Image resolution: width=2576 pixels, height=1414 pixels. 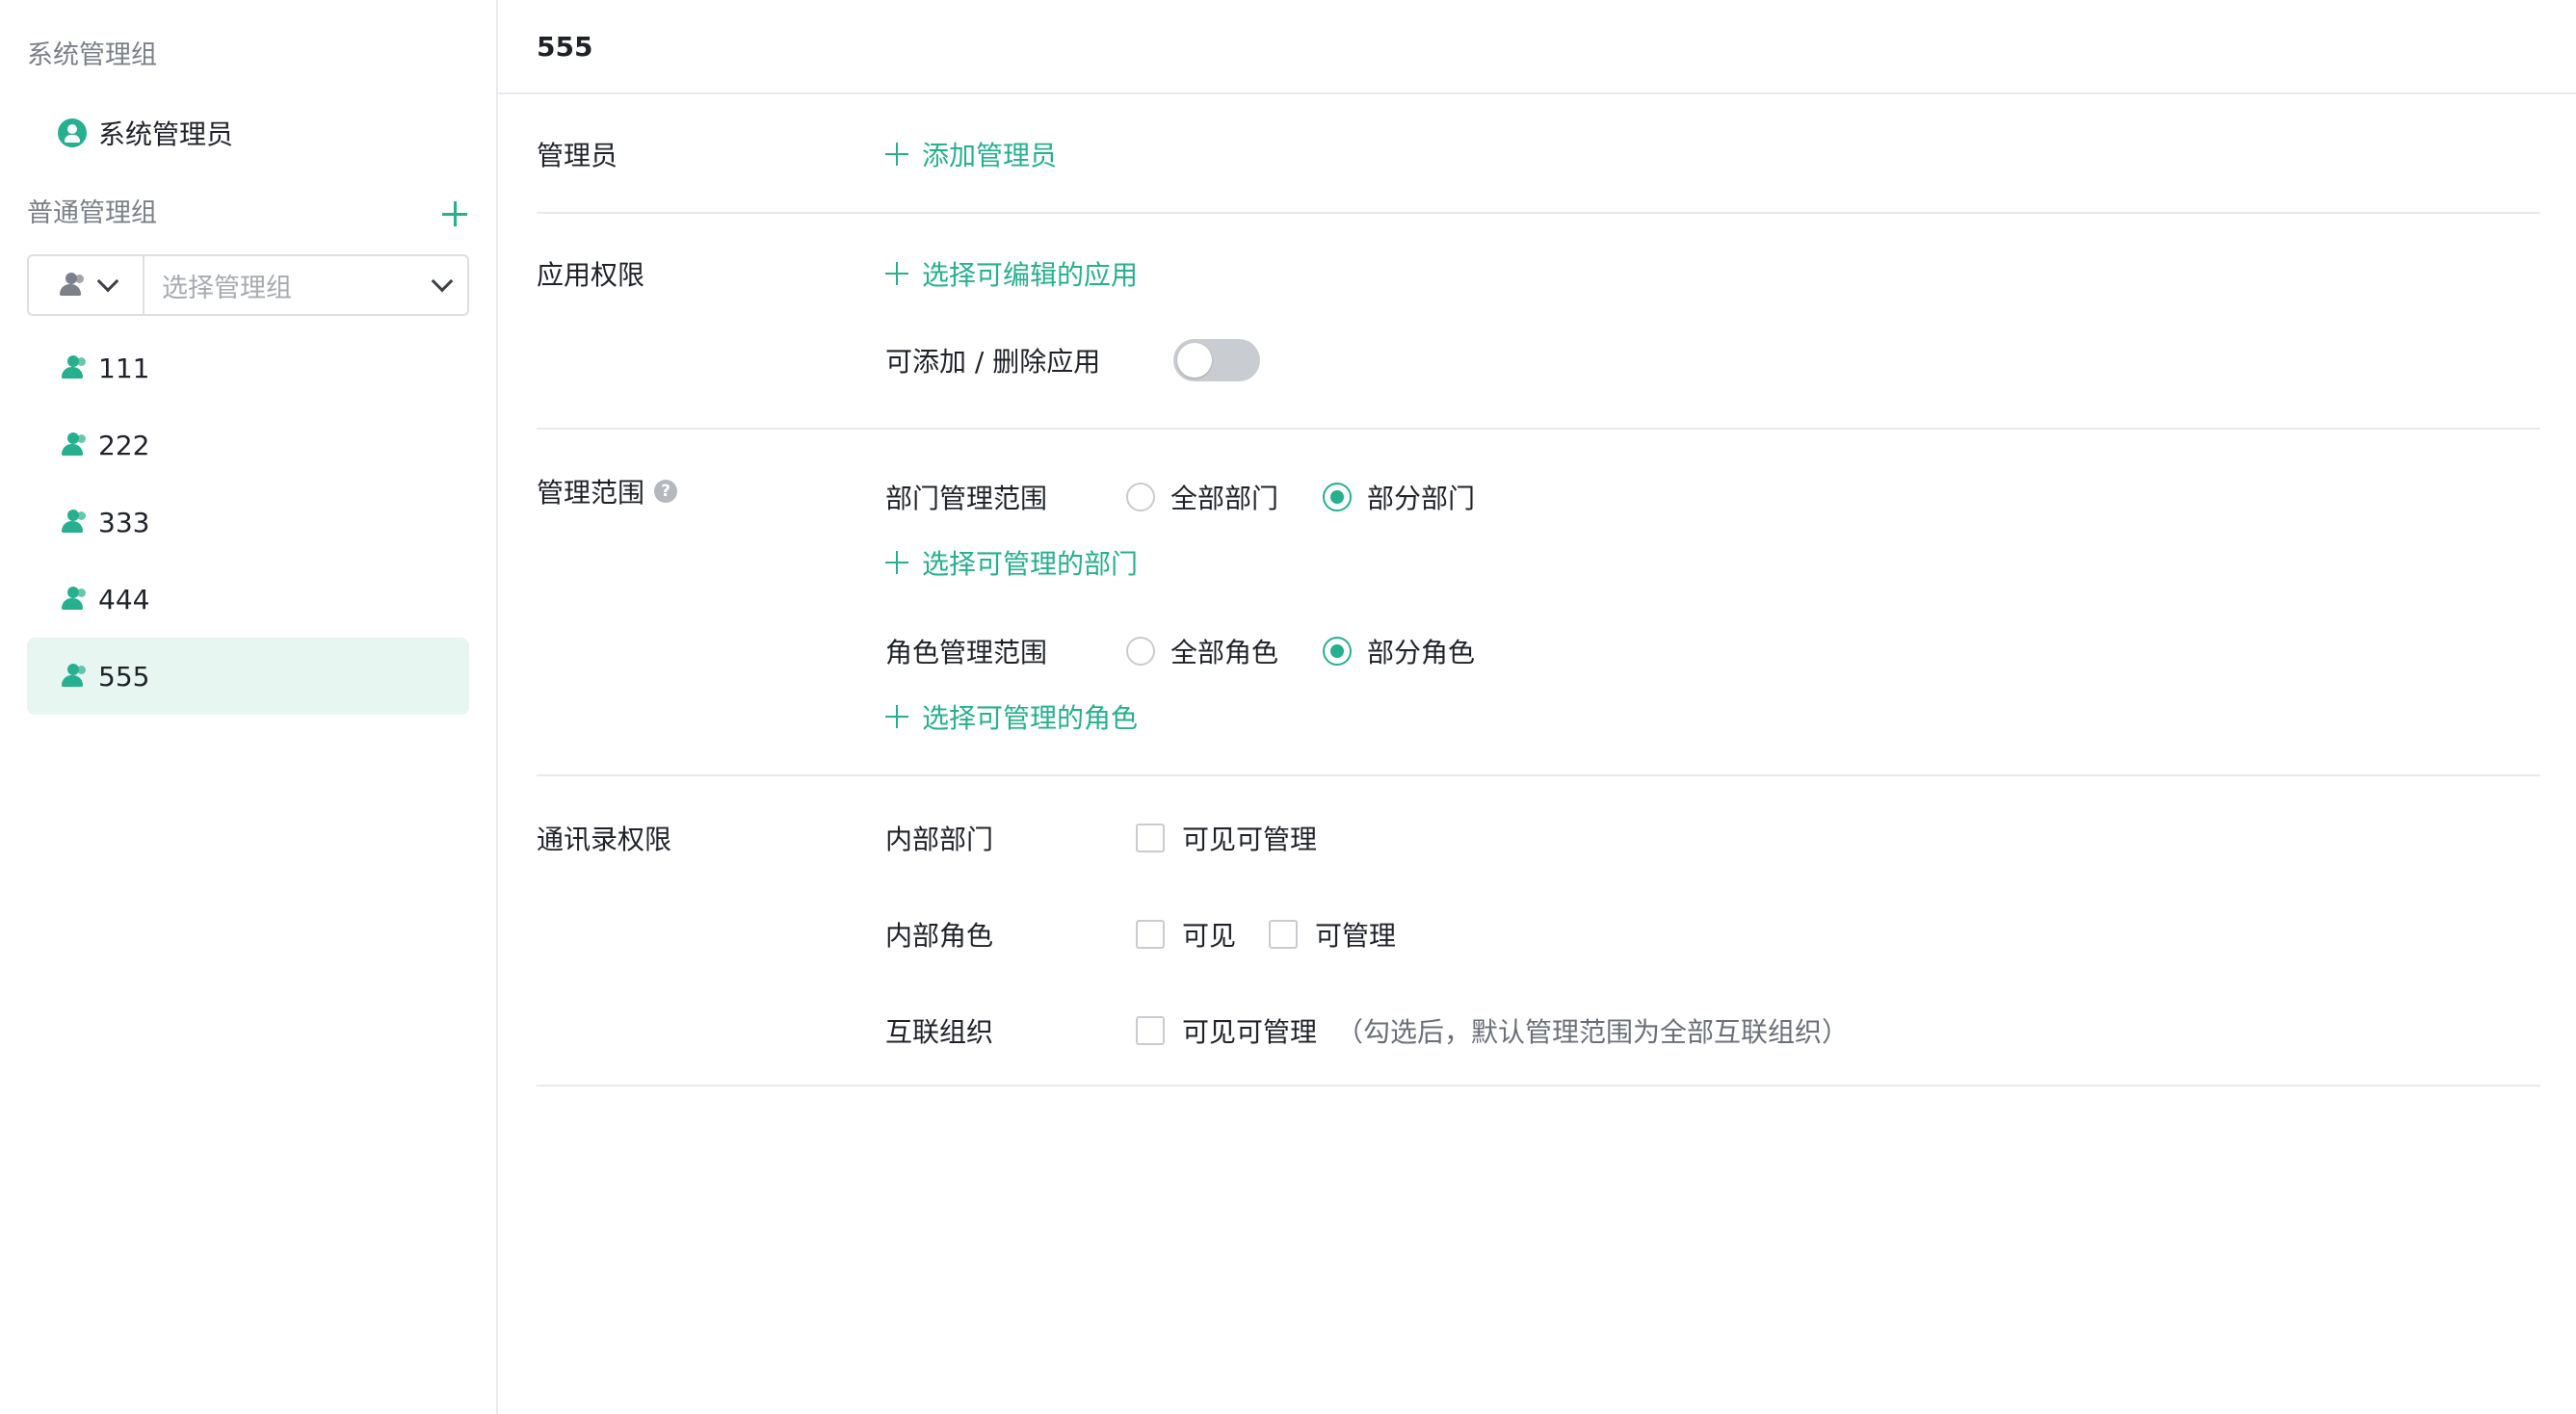 I want to click on group-type-dropdown, so click(x=87, y=285).